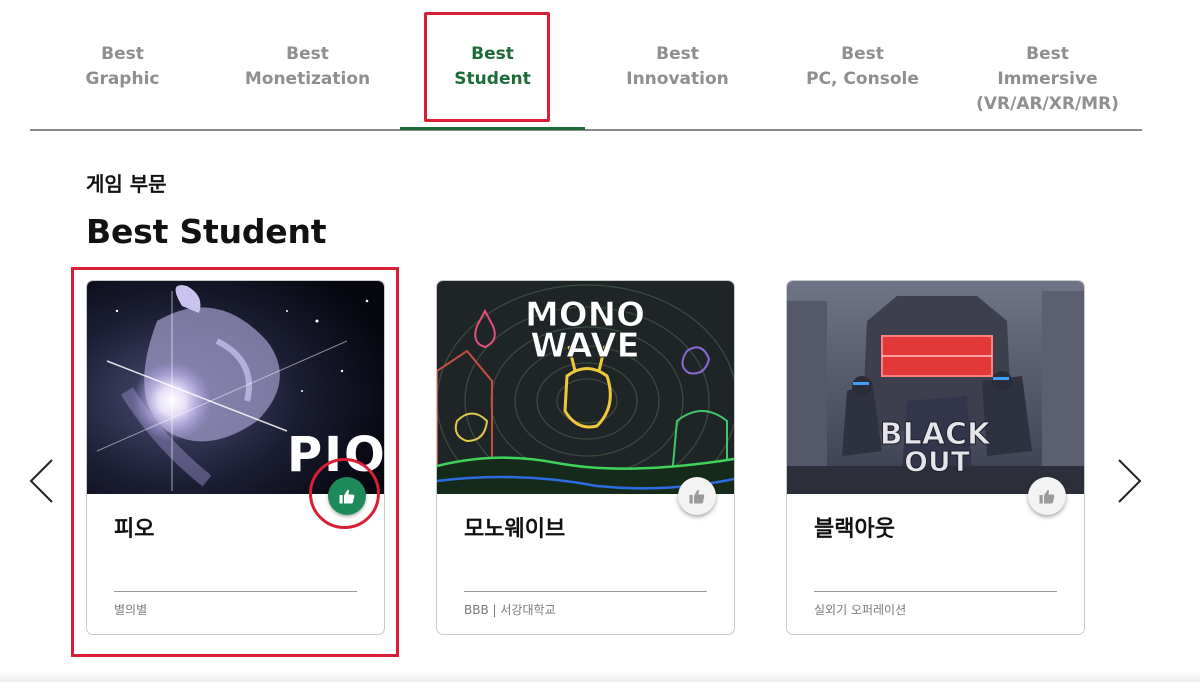  I want to click on tab-best-pc-console: Best PC, Console, so click(862, 67).